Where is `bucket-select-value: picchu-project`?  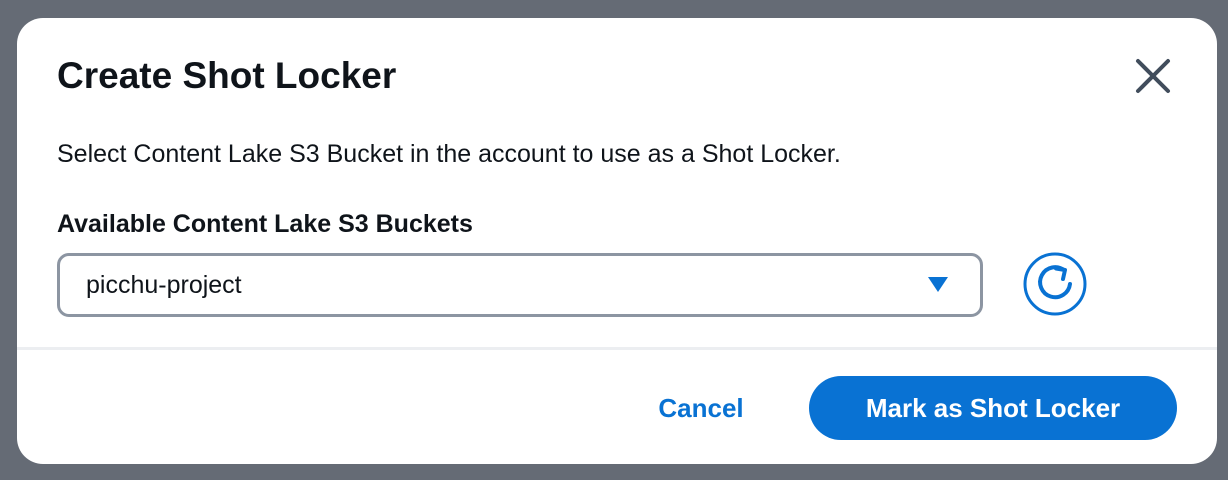 bucket-select-value: picchu-project is located at coordinates (164, 285).